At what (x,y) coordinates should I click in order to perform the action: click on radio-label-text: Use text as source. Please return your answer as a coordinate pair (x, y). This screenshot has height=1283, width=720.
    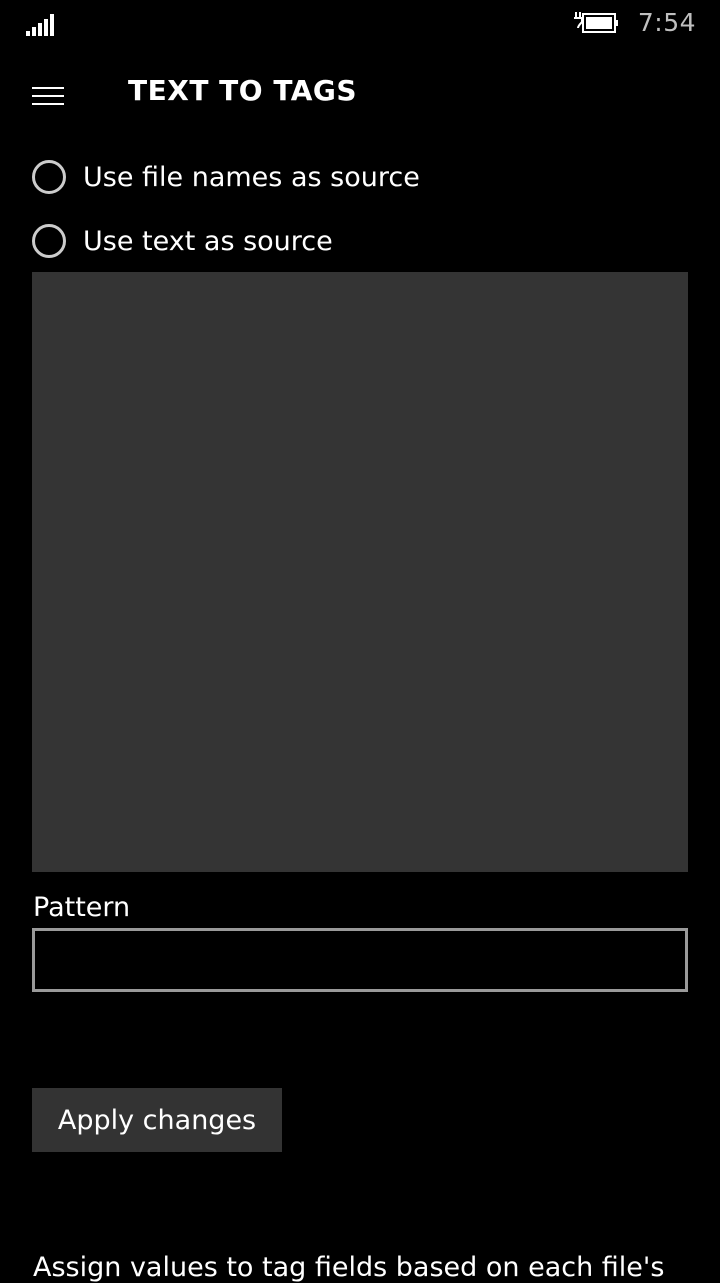
    Looking at the image, I should click on (208, 241).